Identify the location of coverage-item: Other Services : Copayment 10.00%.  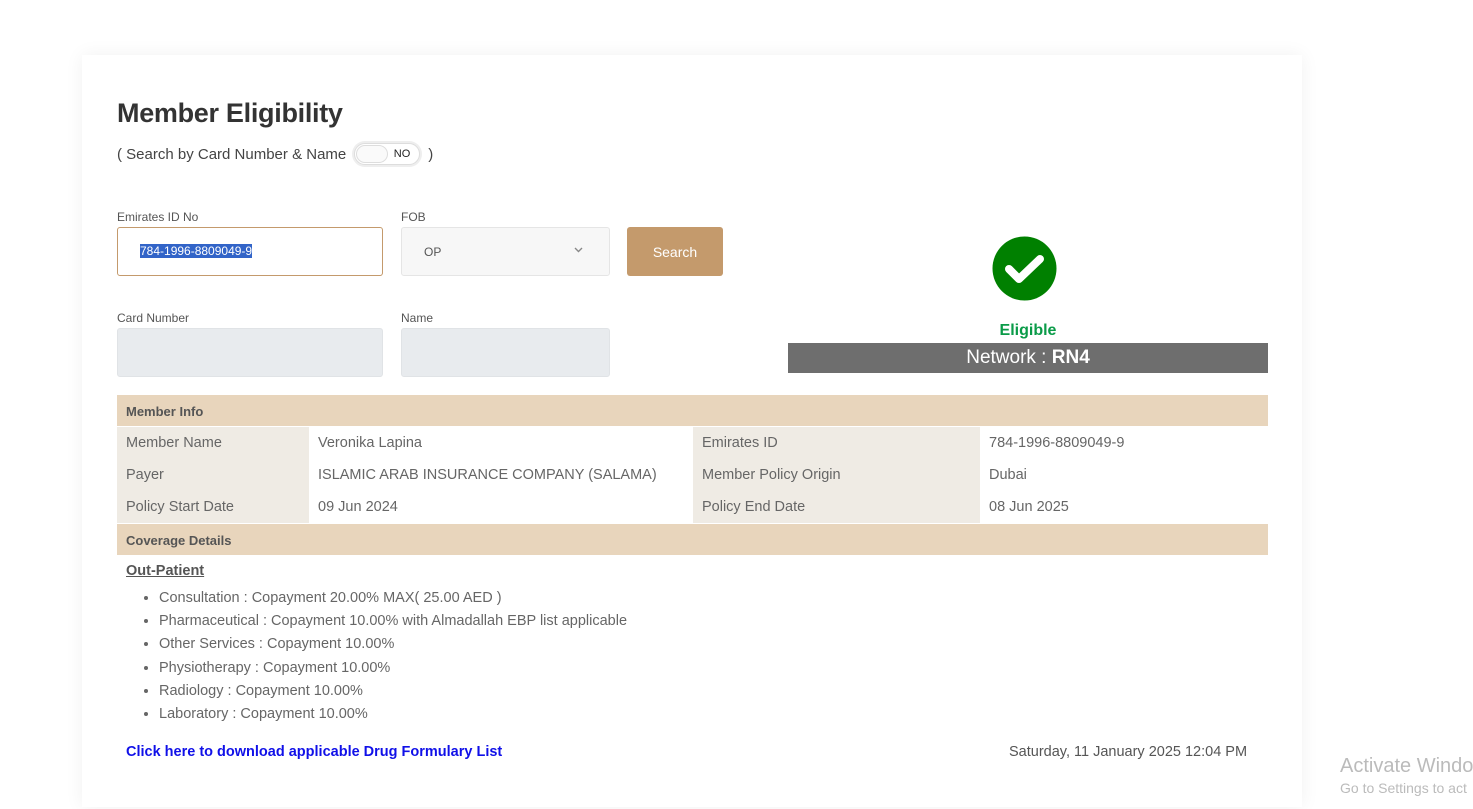
(393, 644).